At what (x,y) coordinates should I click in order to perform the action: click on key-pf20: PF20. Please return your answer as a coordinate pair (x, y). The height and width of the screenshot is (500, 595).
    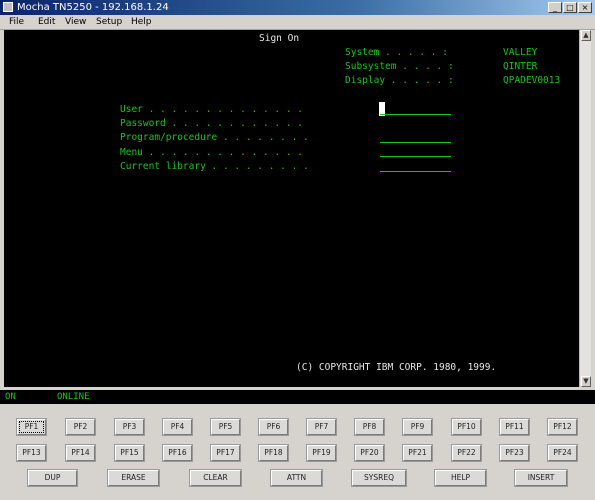
    Looking at the image, I should click on (369, 453).